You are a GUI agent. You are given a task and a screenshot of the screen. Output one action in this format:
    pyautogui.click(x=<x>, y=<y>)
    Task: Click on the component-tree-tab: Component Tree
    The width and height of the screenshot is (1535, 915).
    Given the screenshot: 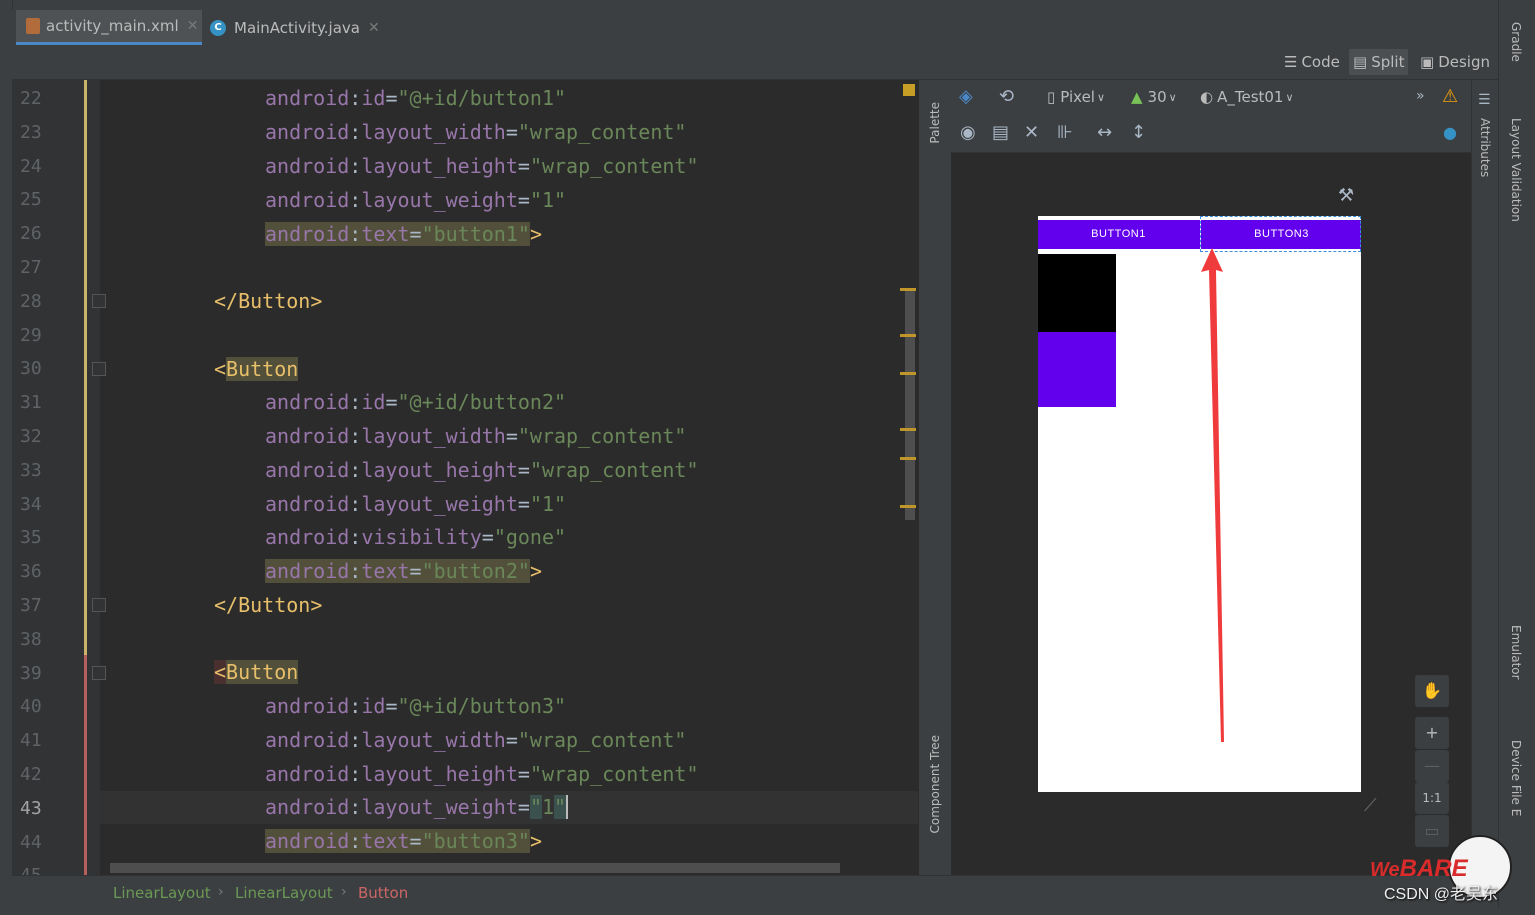 What is the action you would take?
    pyautogui.click(x=935, y=784)
    